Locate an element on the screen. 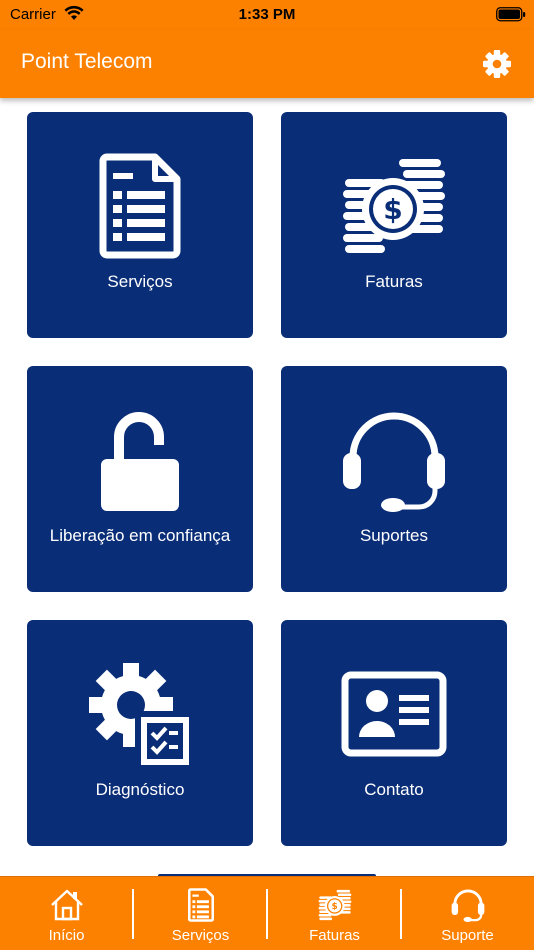 The width and height of the screenshot is (534, 950). tile-servicos: Serviços is located at coordinates (140, 225).